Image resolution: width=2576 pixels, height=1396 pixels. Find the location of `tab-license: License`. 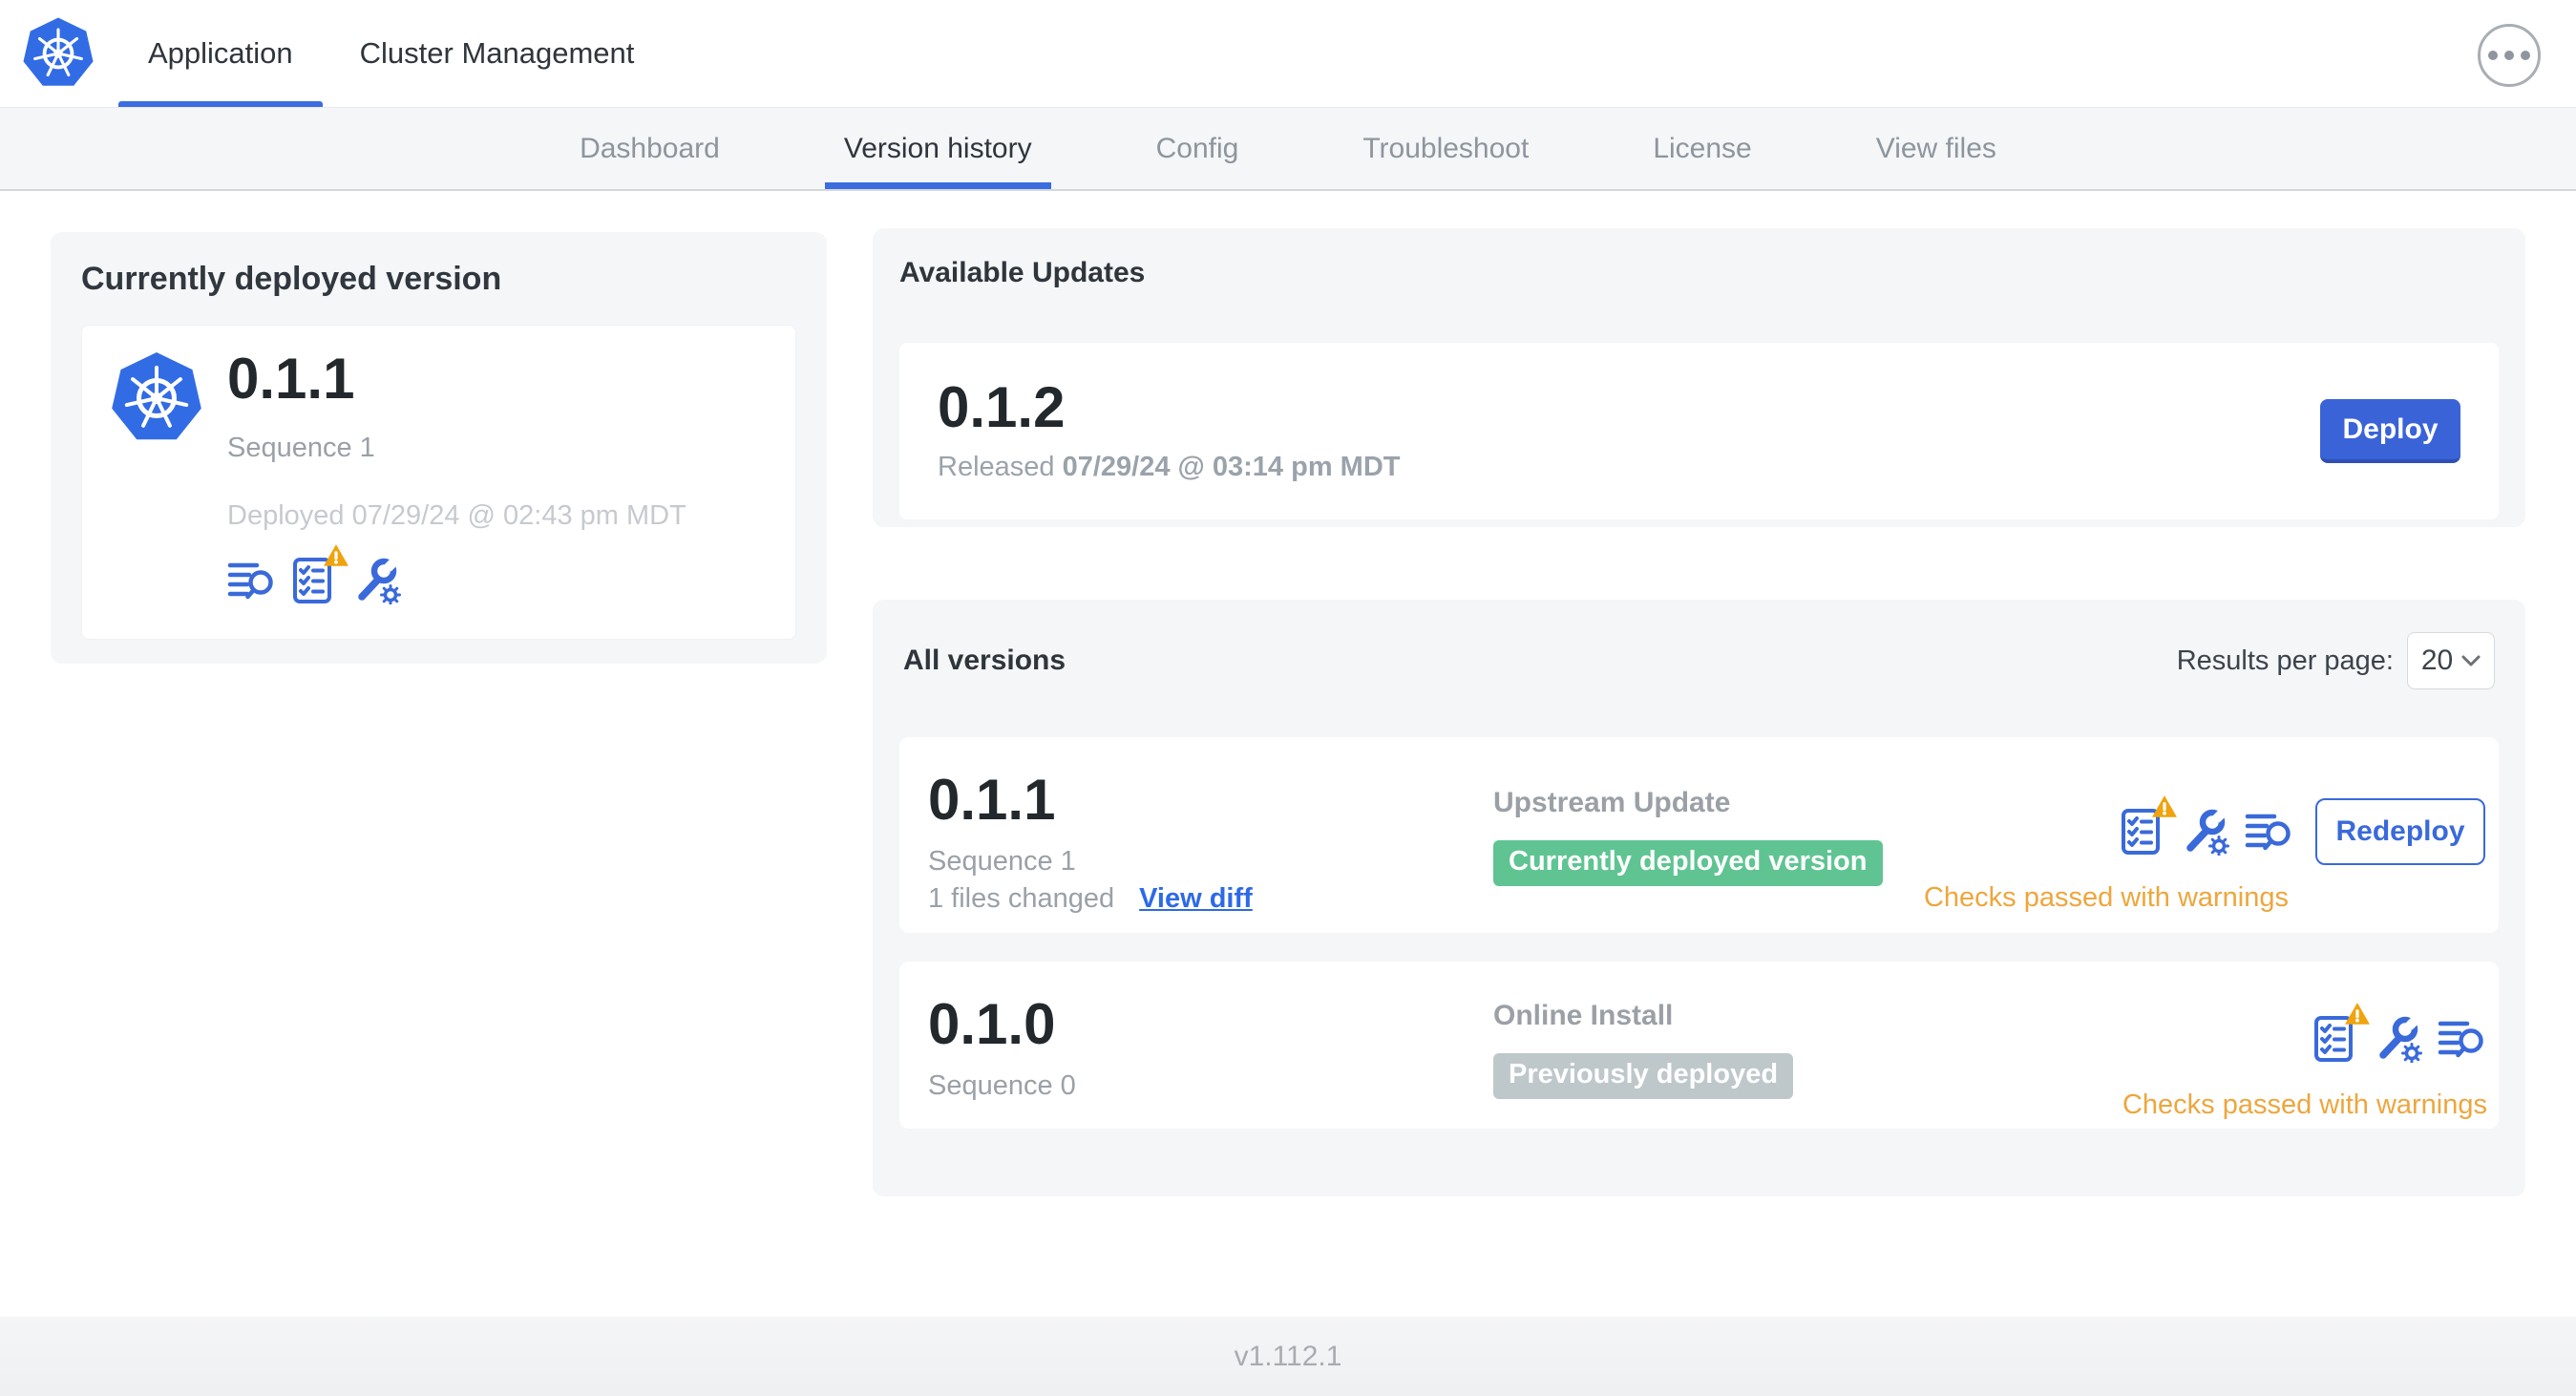

tab-license: License is located at coordinates (1702, 148).